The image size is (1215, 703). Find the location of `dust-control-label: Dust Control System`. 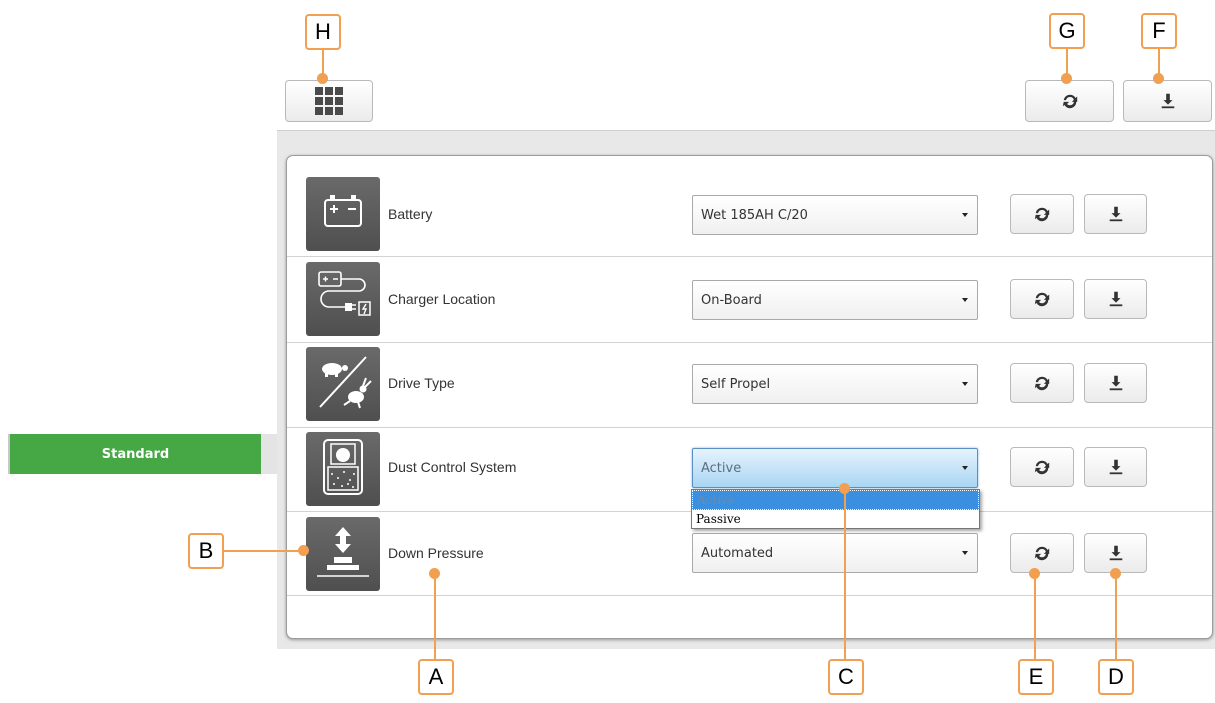

dust-control-label: Dust Control System is located at coordinates (452, 467).